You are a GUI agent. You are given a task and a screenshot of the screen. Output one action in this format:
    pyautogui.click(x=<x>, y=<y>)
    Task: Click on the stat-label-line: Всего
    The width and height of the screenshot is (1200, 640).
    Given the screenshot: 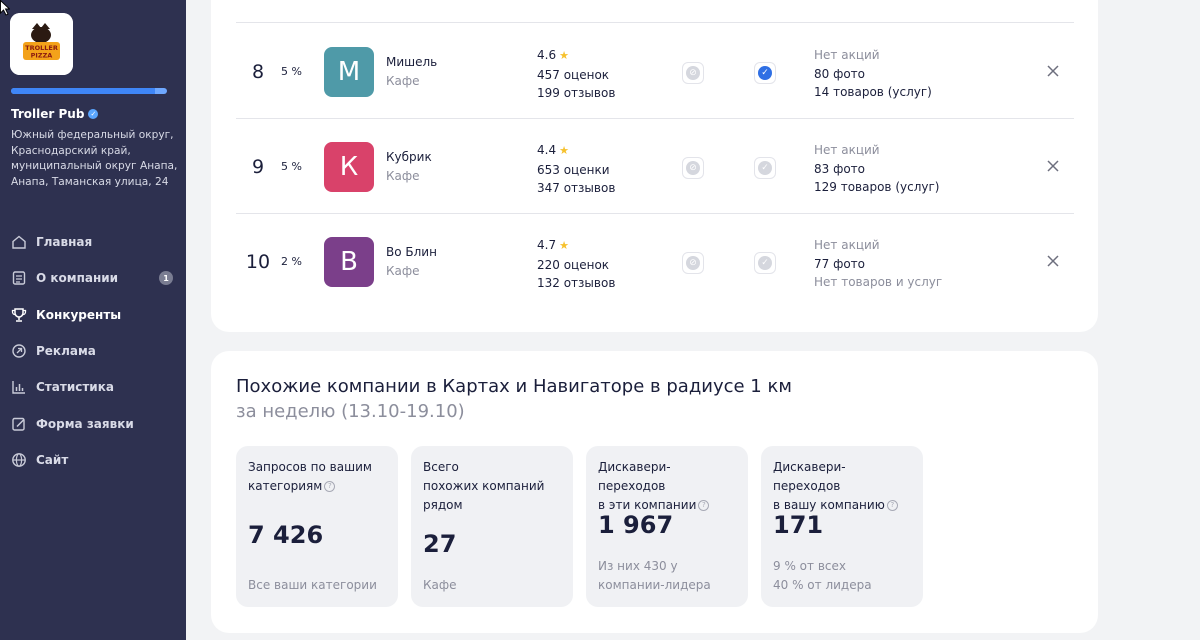 What is the action you would take?
    pyautogui.click(x=441, y=467)
    